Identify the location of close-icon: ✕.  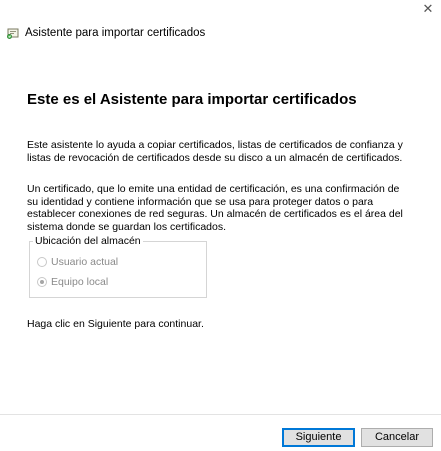
(428, 8).